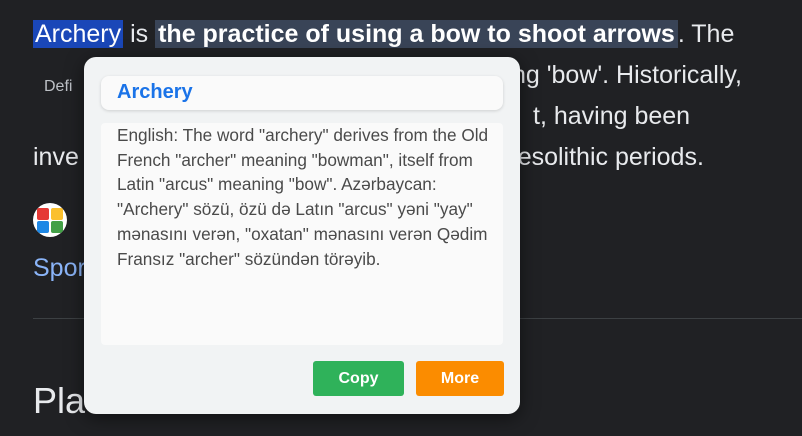 This screenshot has height=436, width=802. What do you see at coordinates (460, 378) in the screenshot?
I see `more-button: More` at bounding box center [460, 378].